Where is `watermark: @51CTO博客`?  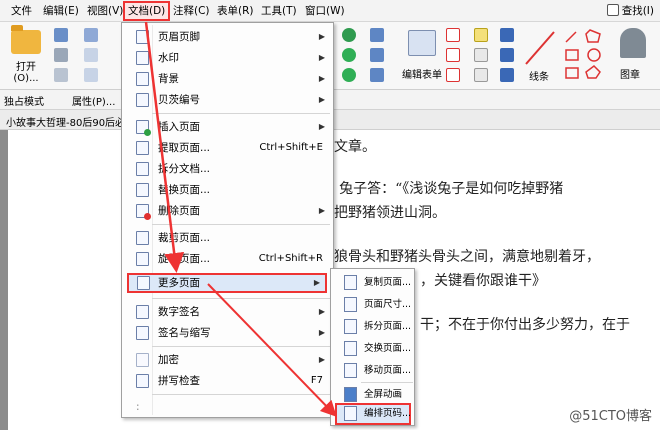
watermark: @51CTO博客 is located at coordinates (610, 416).